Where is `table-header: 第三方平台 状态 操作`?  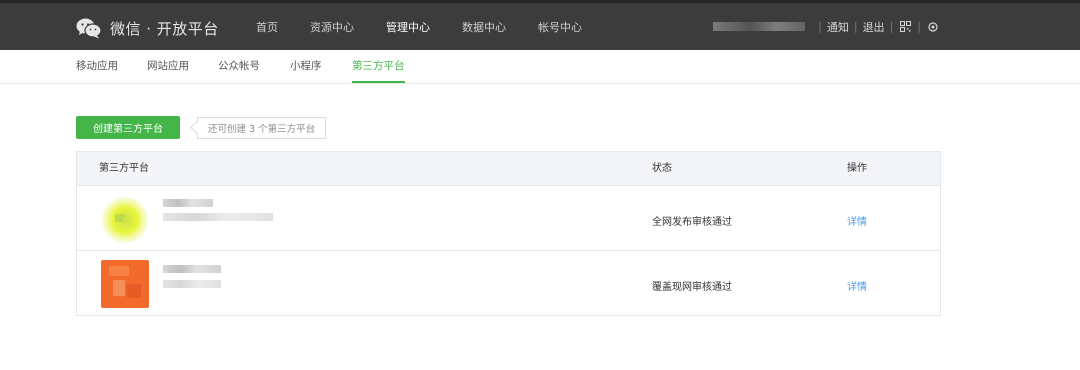 table-header: 第三方平台 状态 操作 is located at coordinates (508, 168).